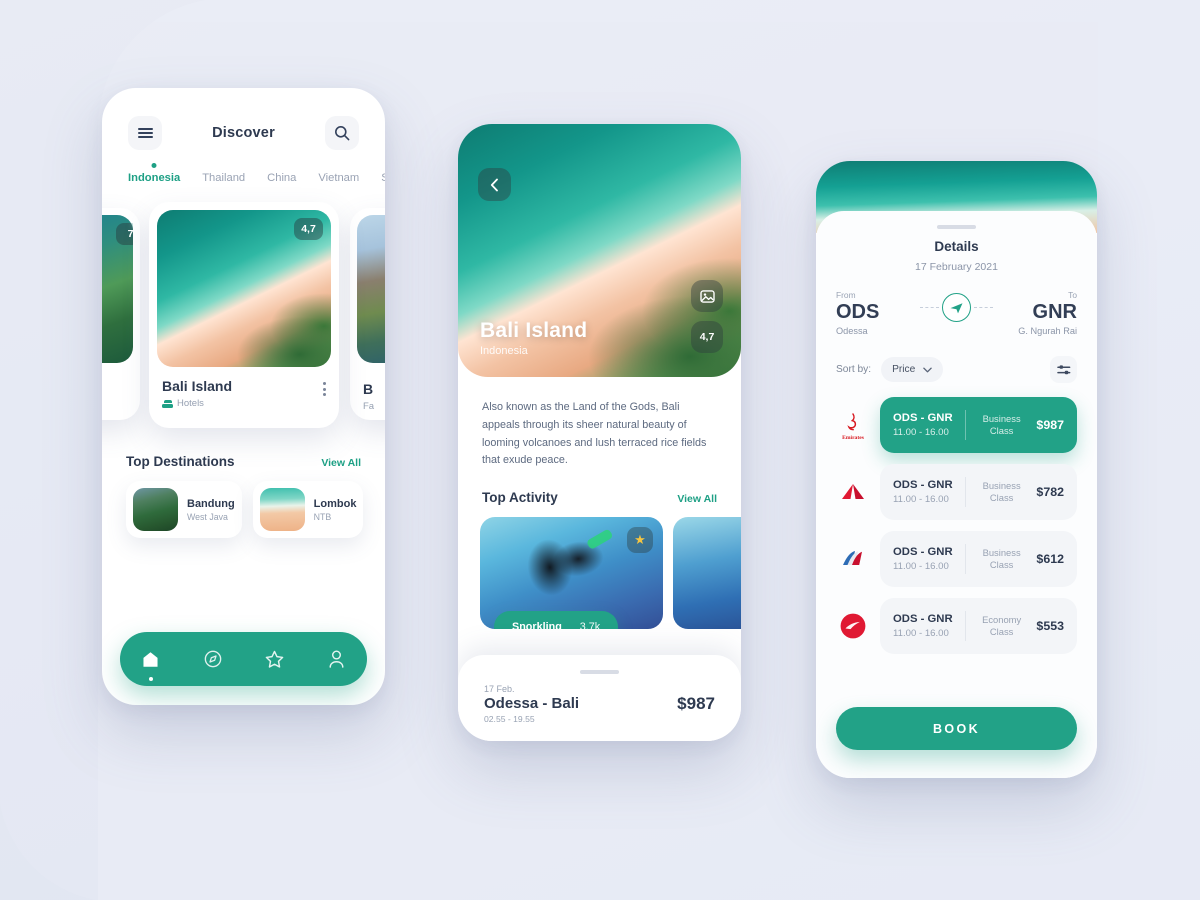 The width and height of the screenshot is (1200, 900). Describe the element at coordinates (567, 564) in the screenshot. I see `diver-photo-subject` at that location.